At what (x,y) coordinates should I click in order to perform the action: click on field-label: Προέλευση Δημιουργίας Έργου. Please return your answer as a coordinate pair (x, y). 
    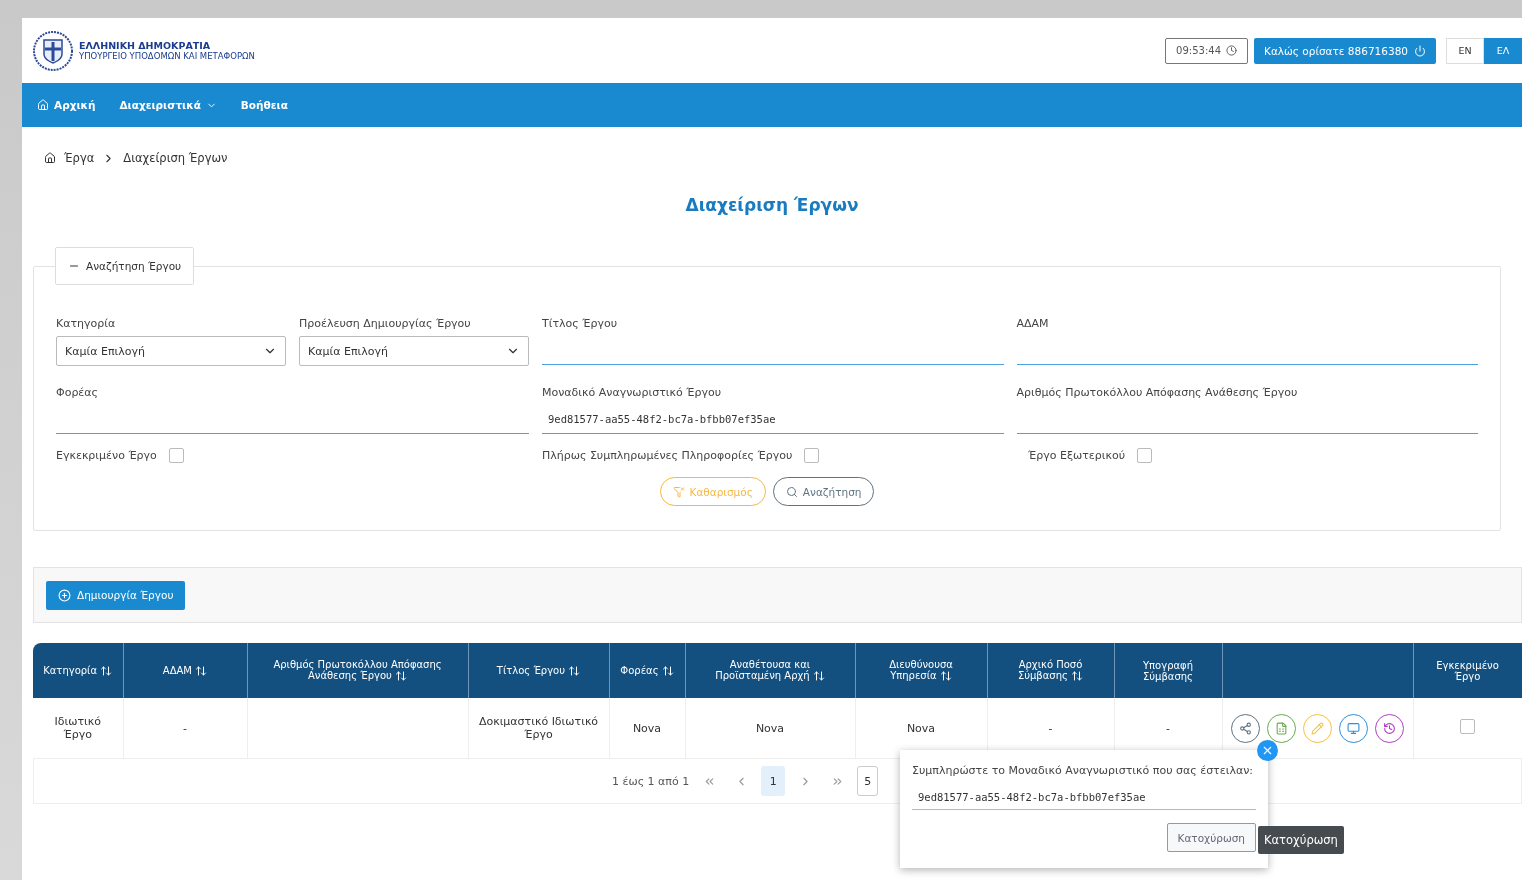
    Looking at the image, I should click on (385, 323).